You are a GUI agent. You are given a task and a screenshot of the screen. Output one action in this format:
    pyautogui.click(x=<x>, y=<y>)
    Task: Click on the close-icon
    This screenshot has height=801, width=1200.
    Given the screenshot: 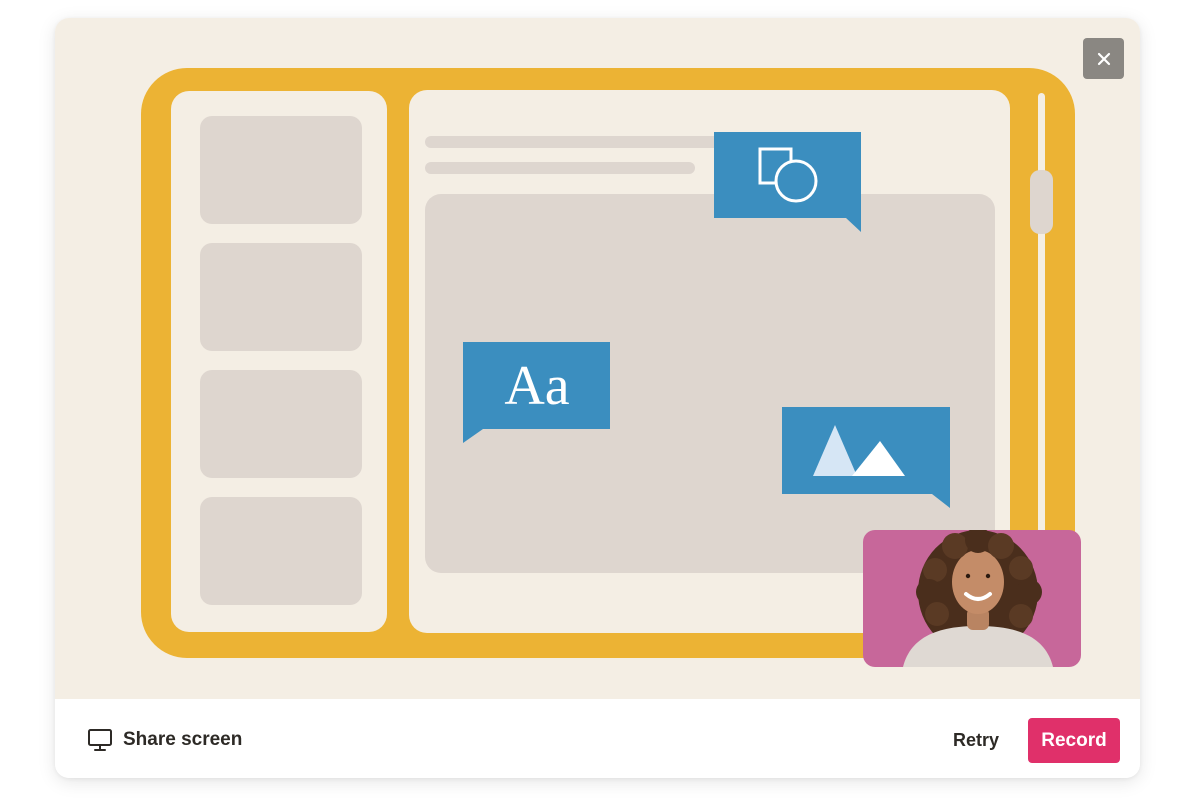 What is the action you would take?
    pyautogui.click(x=1103, y=58)
    